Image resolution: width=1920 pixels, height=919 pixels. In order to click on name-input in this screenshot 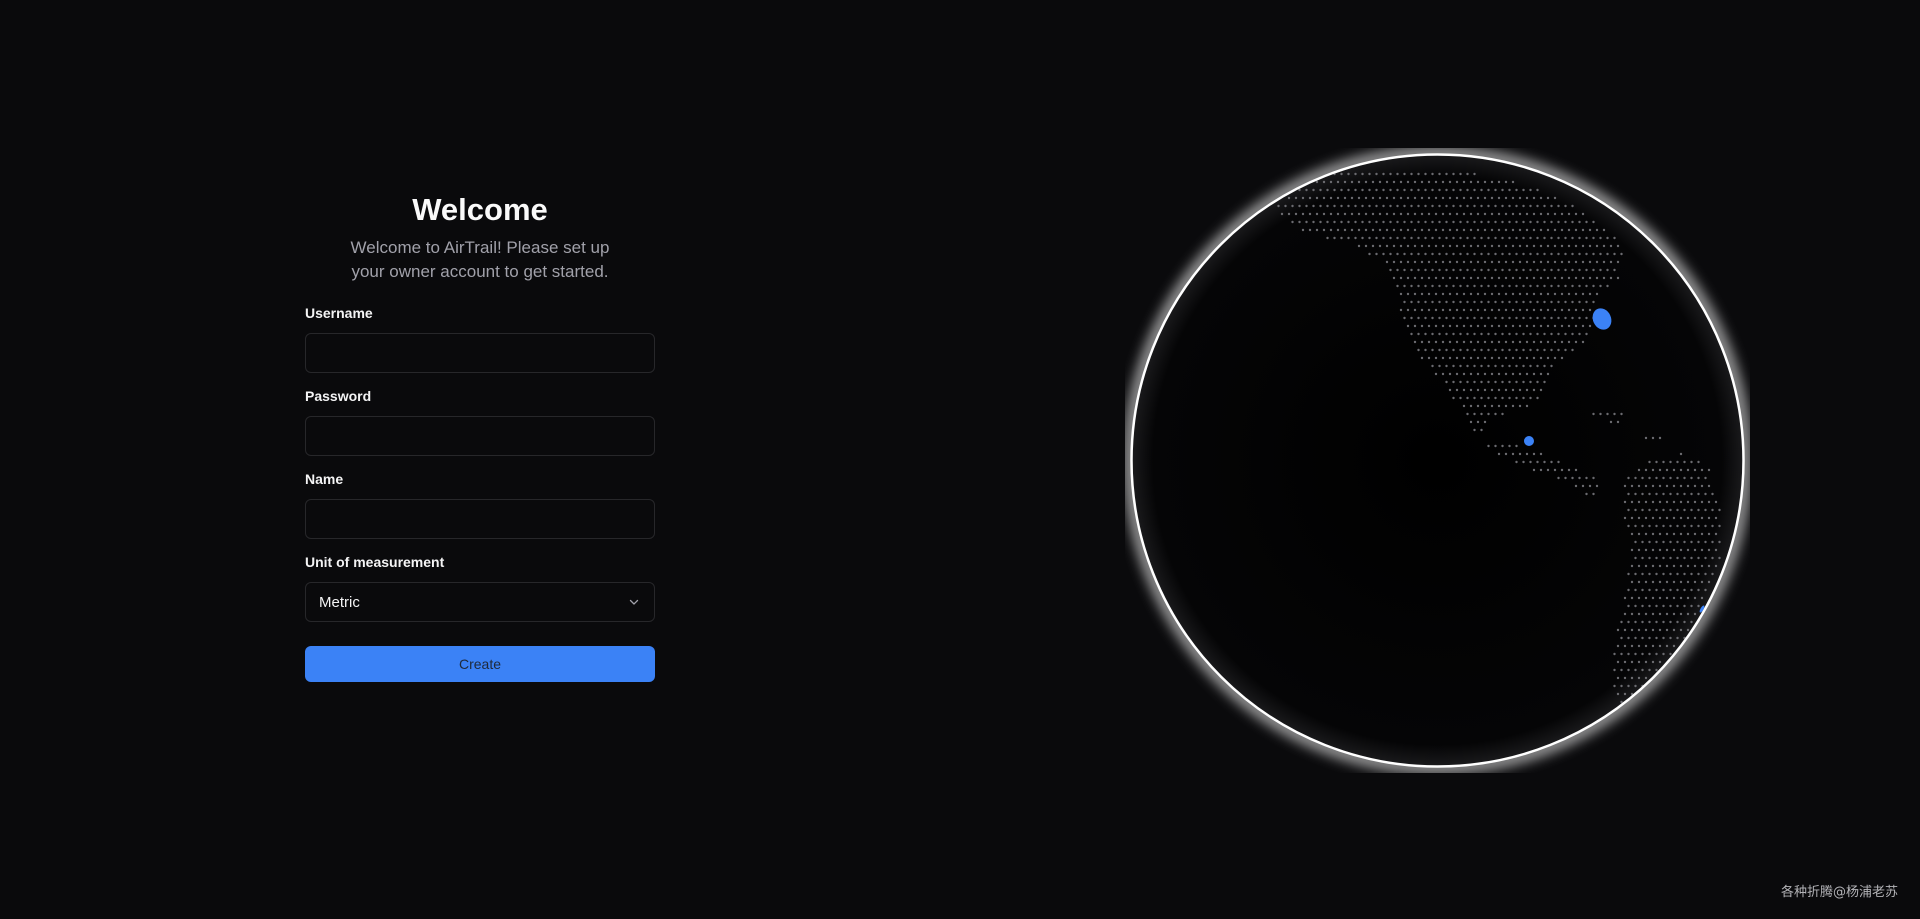, I will do `click(480, 519)`.